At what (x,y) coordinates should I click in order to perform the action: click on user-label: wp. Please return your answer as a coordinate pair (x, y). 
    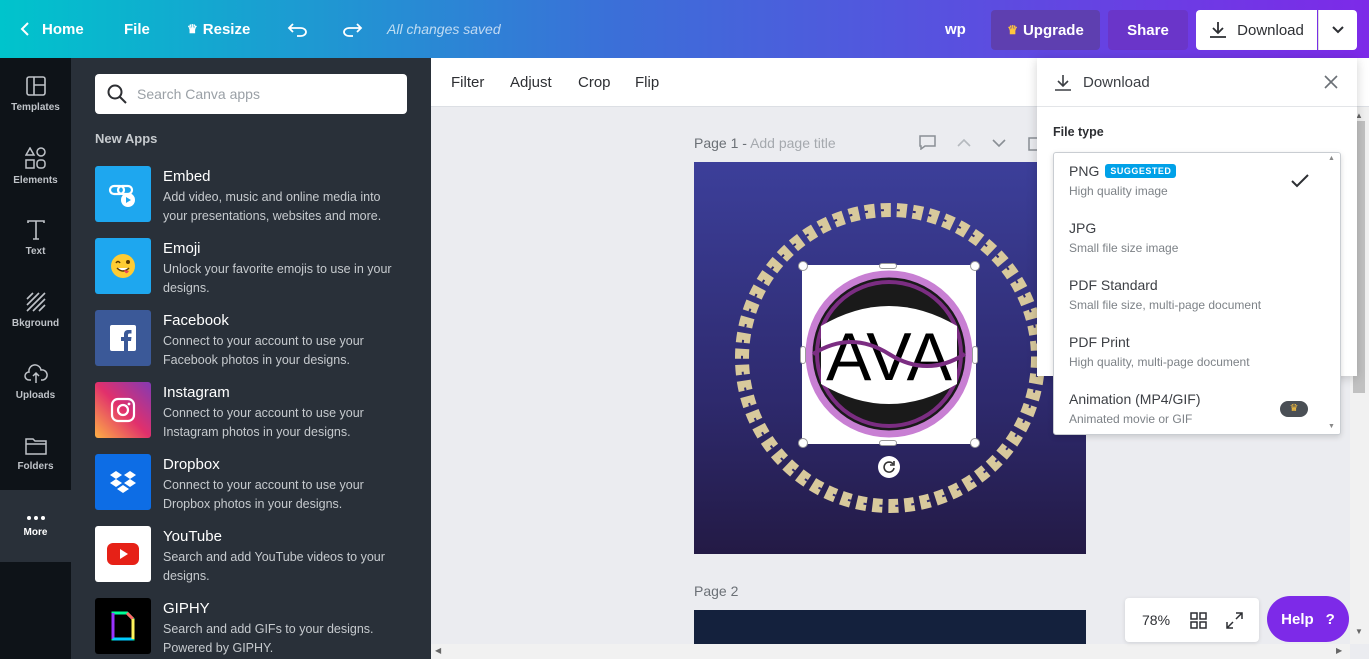
    Looking at the image, I should click on (955, 29).